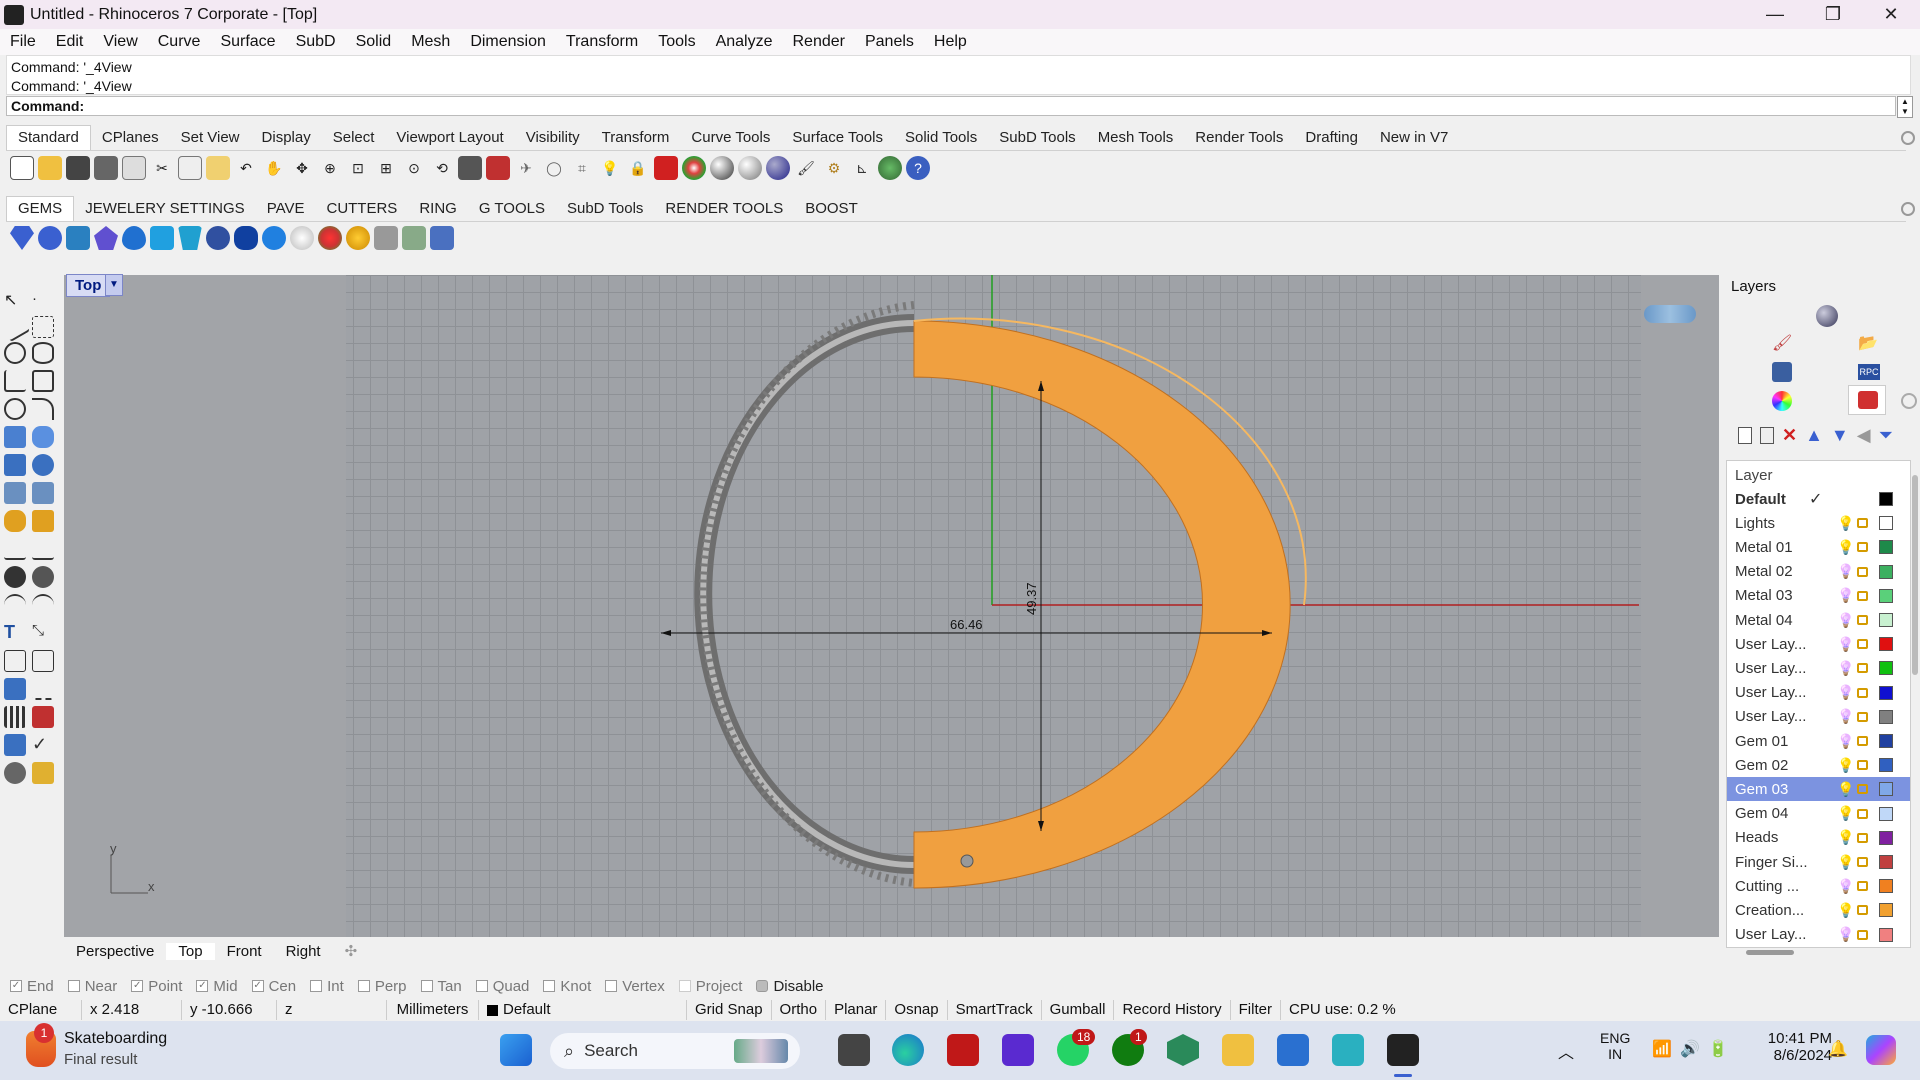 Image resolution: width=1920 pixels, height=1080 pixels. What do you see at coordinates (1770, 952) in the screenshot?
I see `layer-table-hscroll` at bounding box center [1770, 952].